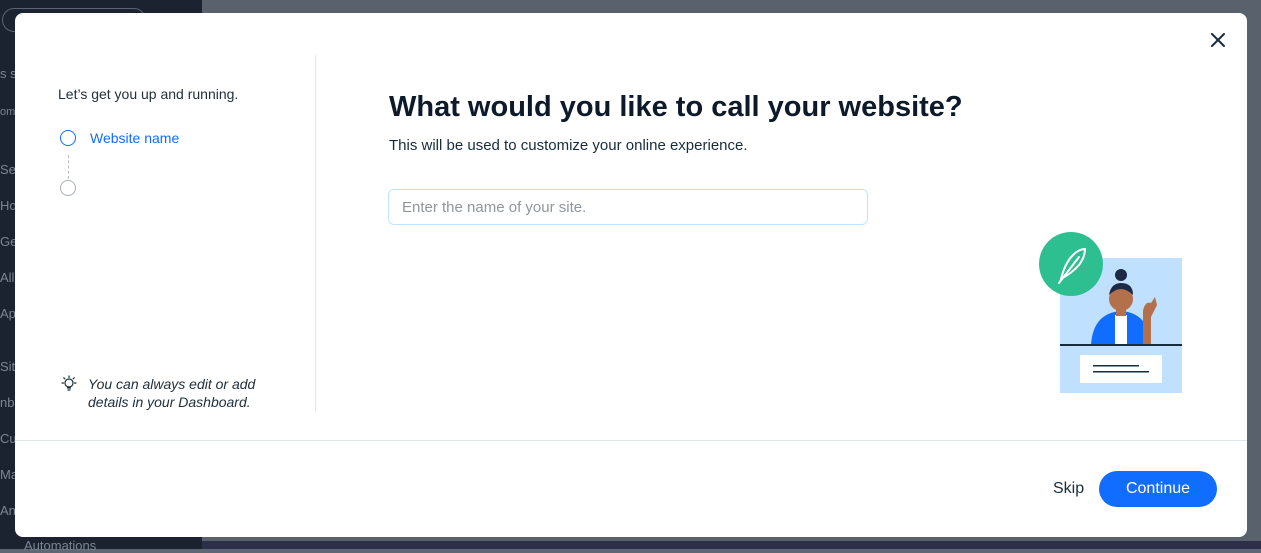  What do you see at coordinates (1158, 489) in the screenshot?
I see `continue-button: Continue` at bounding box center [1158, 489].